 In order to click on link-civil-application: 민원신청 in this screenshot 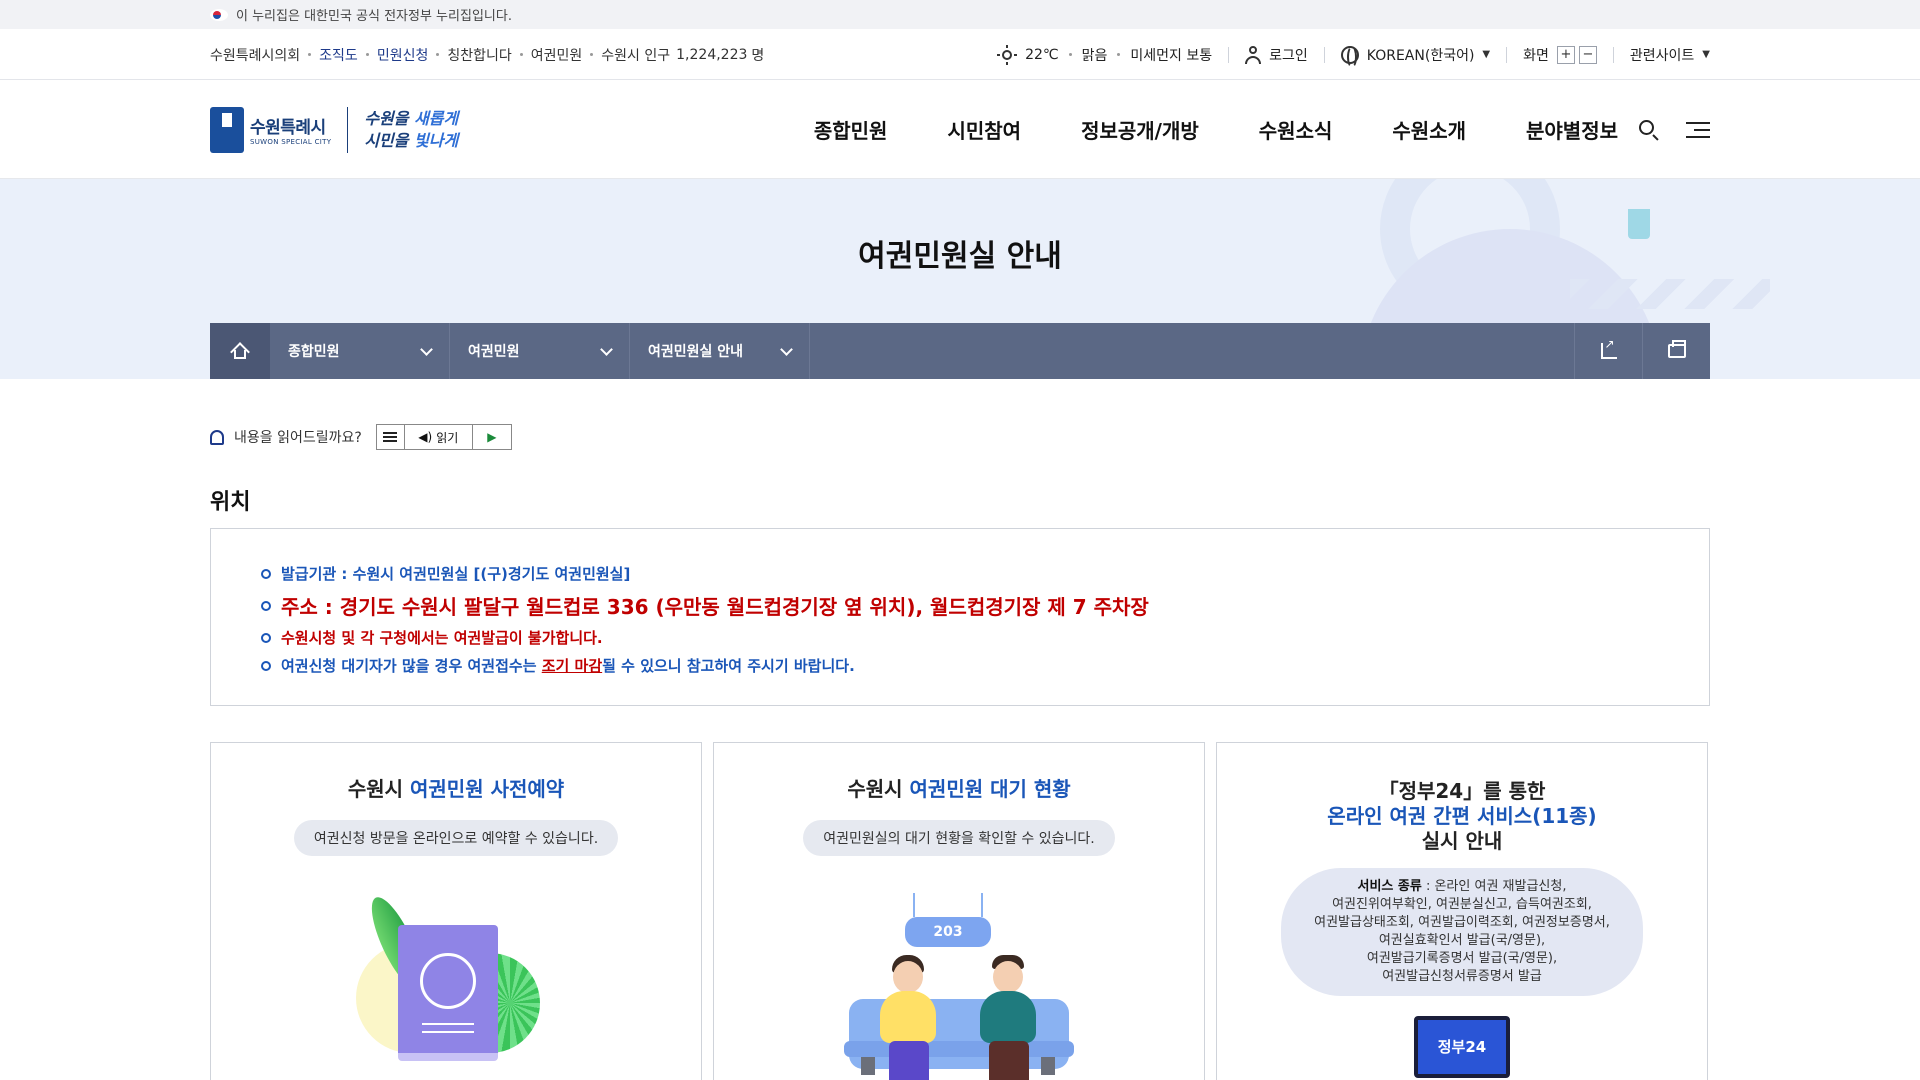, I will do `click(403, 55)`.